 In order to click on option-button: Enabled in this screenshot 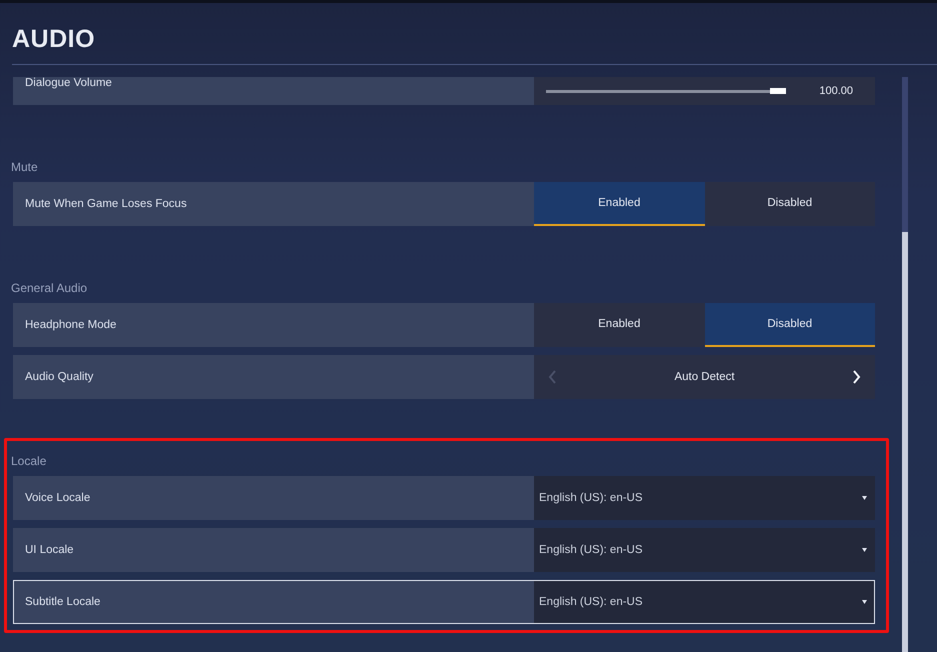, I will do `click(619, 204)`.